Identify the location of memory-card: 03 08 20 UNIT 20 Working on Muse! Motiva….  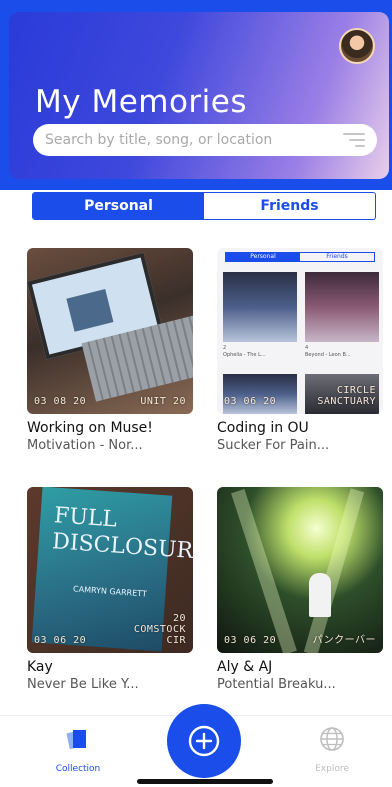
(110, 350).